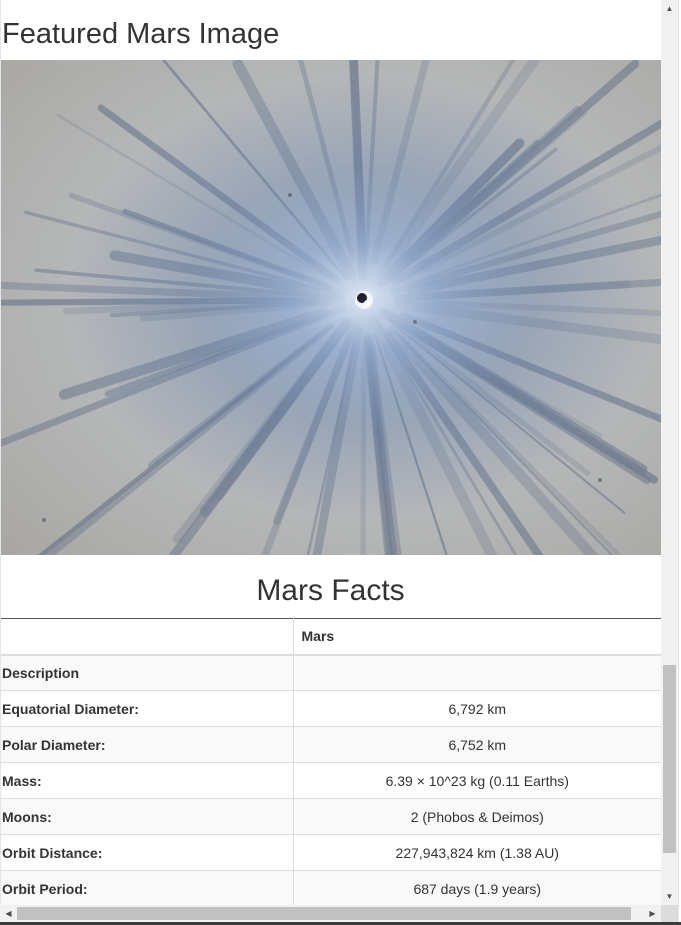 The width and height of the screenshot is (681, 925). Describe the element at coordinates (669, 913) in the screenshot. I see `scrollbar-corner` at that location.